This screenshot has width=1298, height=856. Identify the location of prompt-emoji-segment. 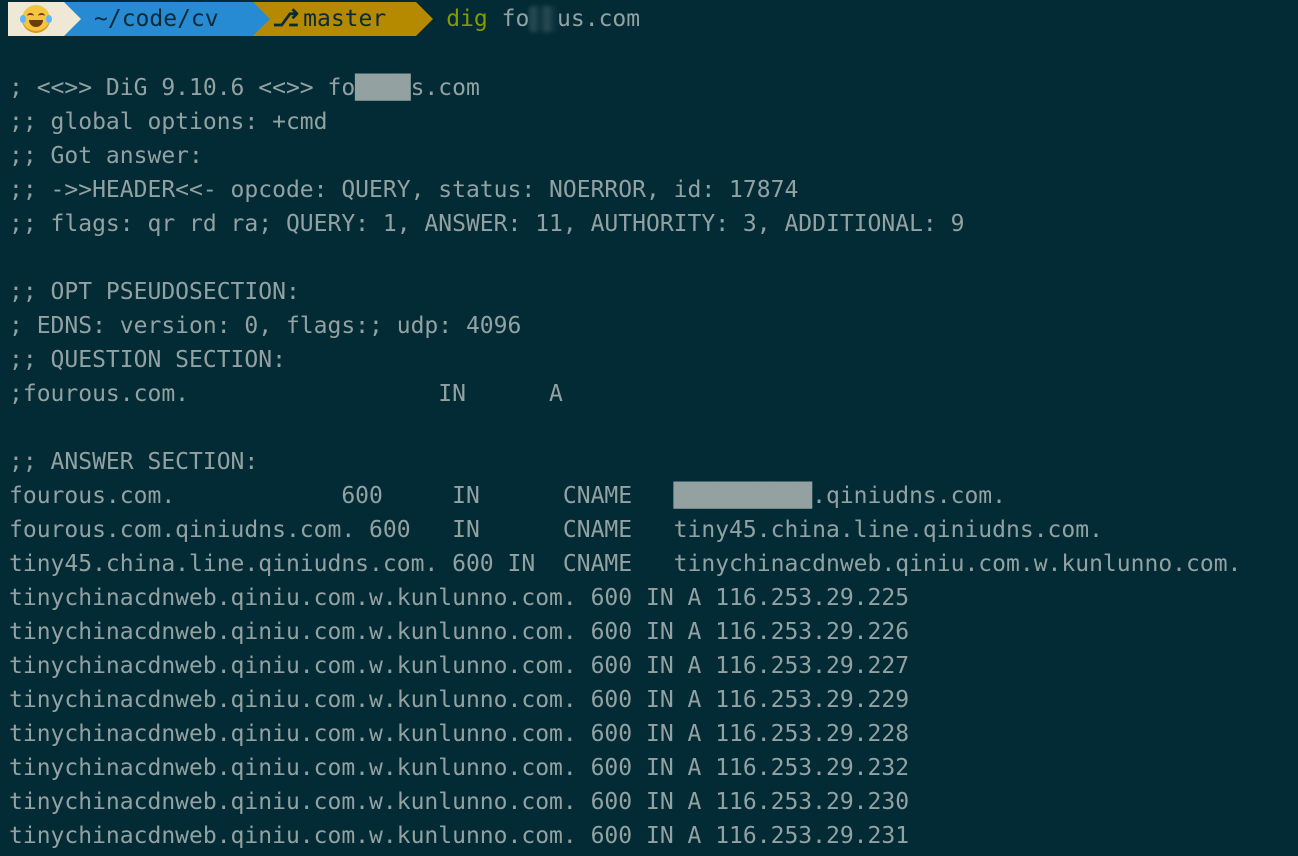
(44, 19).